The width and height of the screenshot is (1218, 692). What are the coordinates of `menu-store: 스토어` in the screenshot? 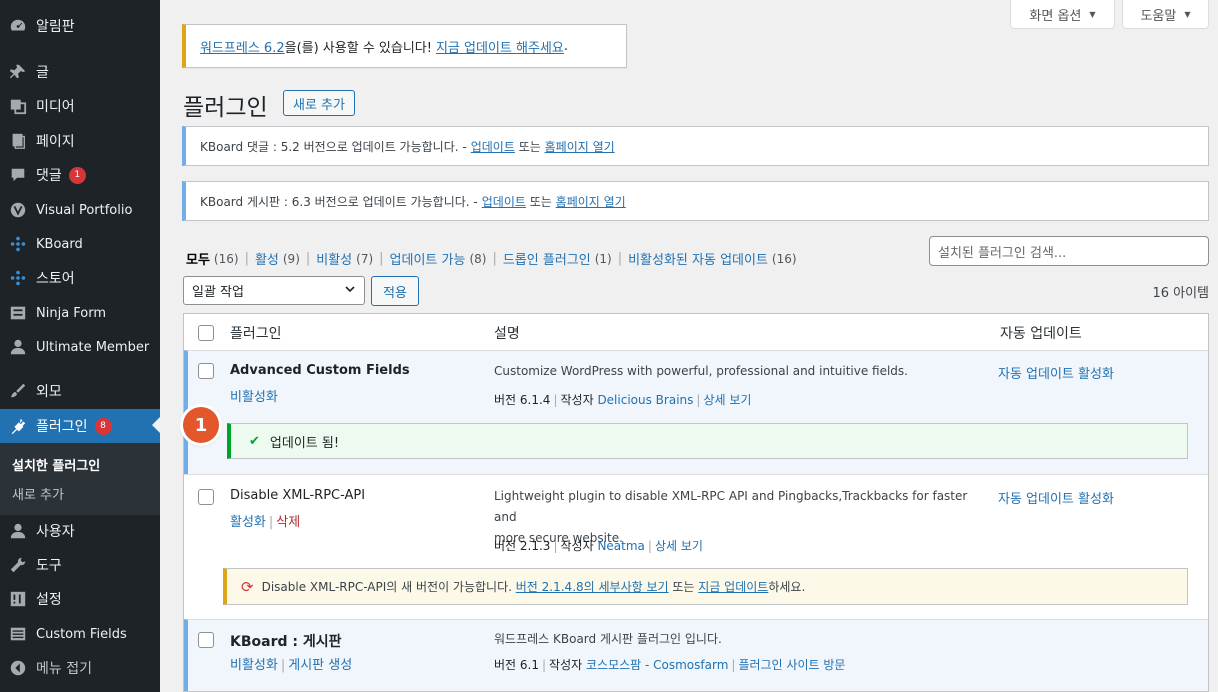 It's located at (80, 278).